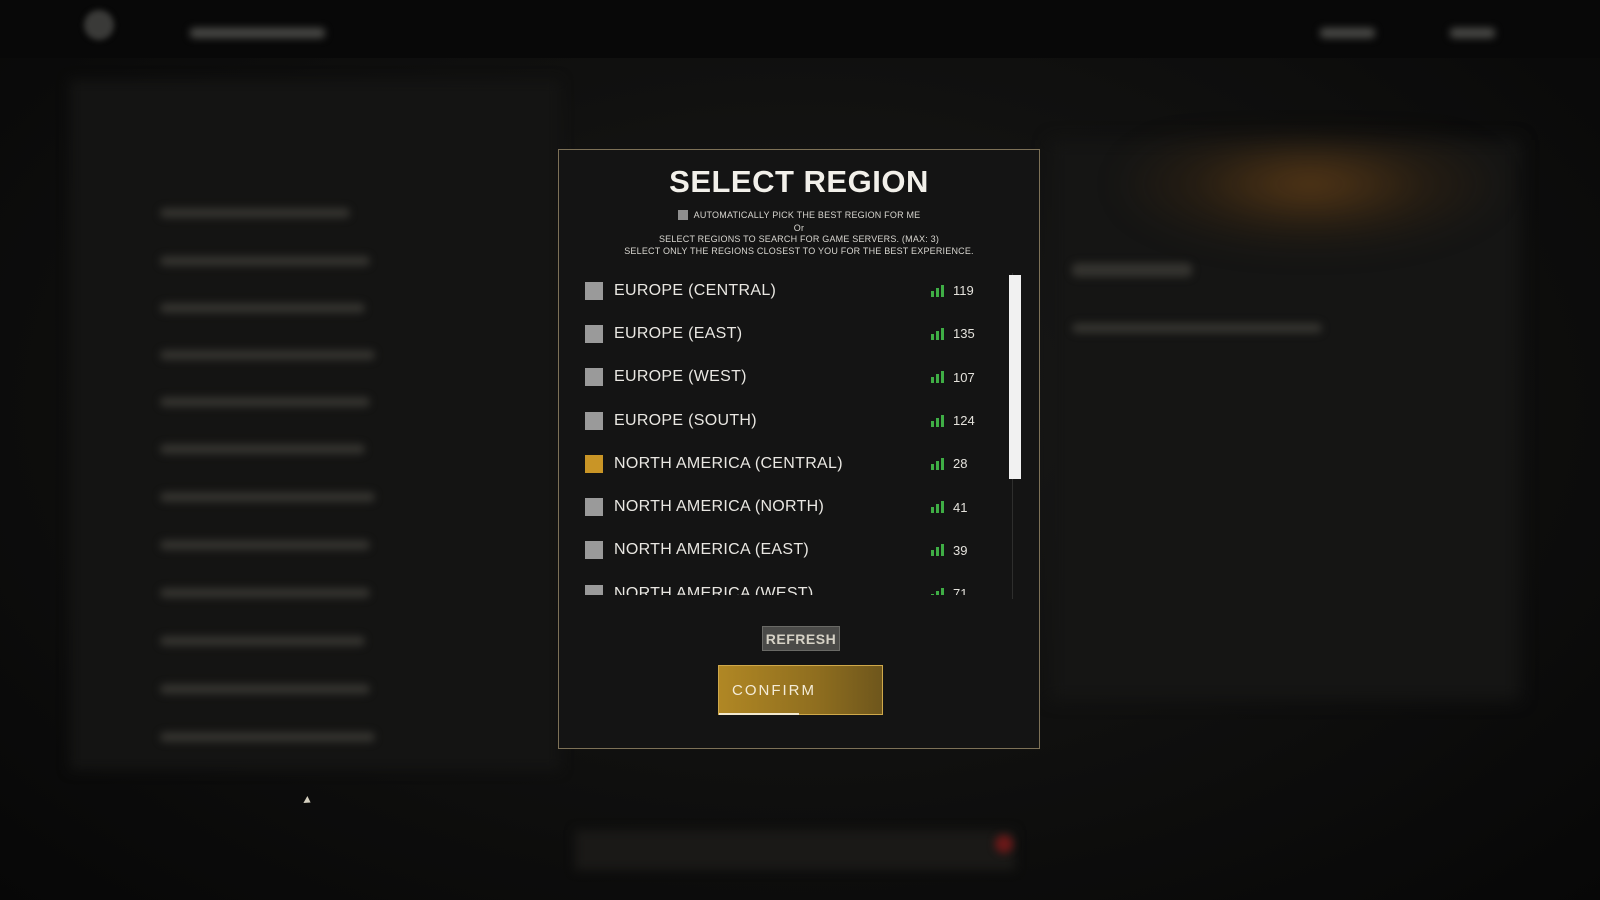 The image size is (1600, 900). I want to click on auto-pick-checkbox, so click(682, 215).